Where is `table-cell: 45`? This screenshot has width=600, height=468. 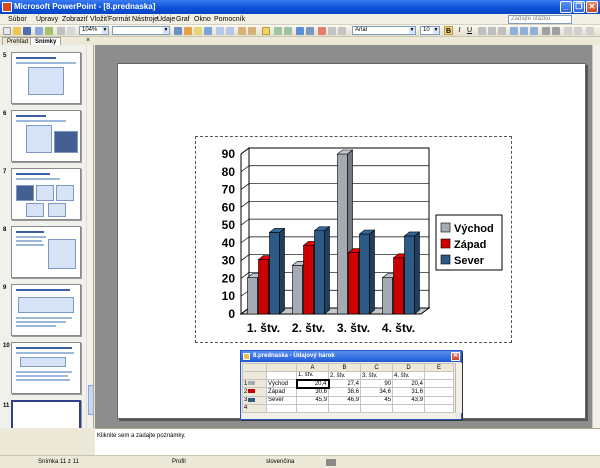
table-cell: 45 is located at coordinates (376, 400).